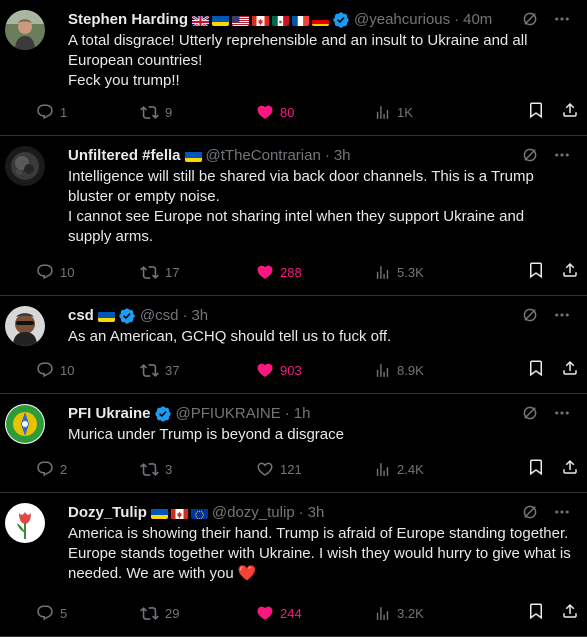  What do you see at coordinates (402, 20) in the screenshot?
I see `user-handle: @yeahcurious` at bounding box center [402, 20].